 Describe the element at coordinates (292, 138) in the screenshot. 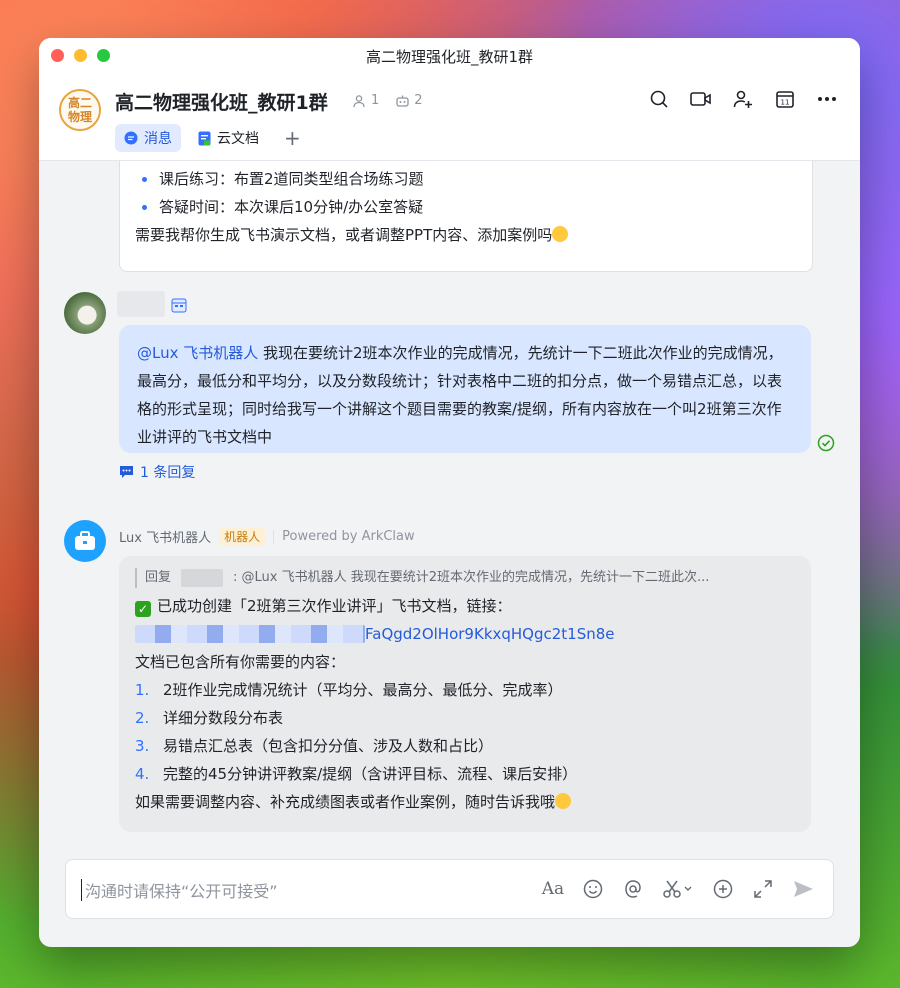

I see `add-tab-button: +` at that location.